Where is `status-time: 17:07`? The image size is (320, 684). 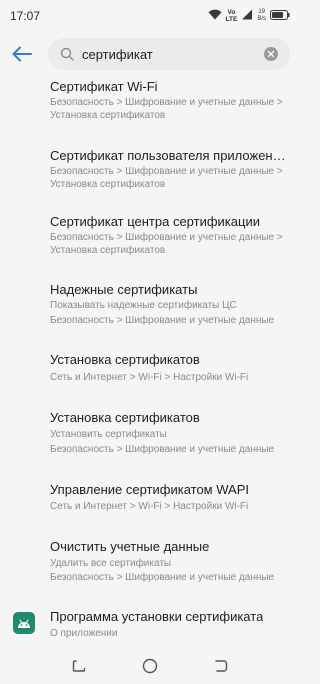
status-time: 17:07 is located at coordinates (25, 16).